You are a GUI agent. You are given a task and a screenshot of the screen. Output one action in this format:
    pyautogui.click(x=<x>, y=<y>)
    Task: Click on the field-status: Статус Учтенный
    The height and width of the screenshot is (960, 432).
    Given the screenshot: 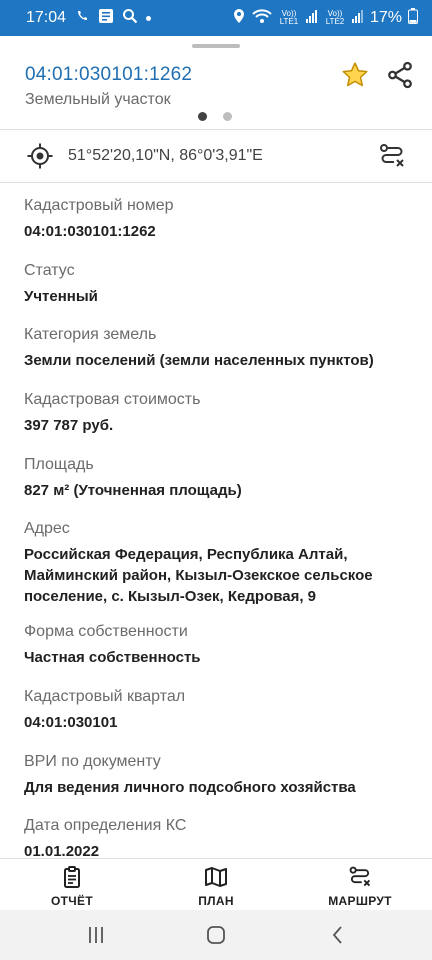 What is the action you would take?
    pyautogui.click(x=220, y=283)
    